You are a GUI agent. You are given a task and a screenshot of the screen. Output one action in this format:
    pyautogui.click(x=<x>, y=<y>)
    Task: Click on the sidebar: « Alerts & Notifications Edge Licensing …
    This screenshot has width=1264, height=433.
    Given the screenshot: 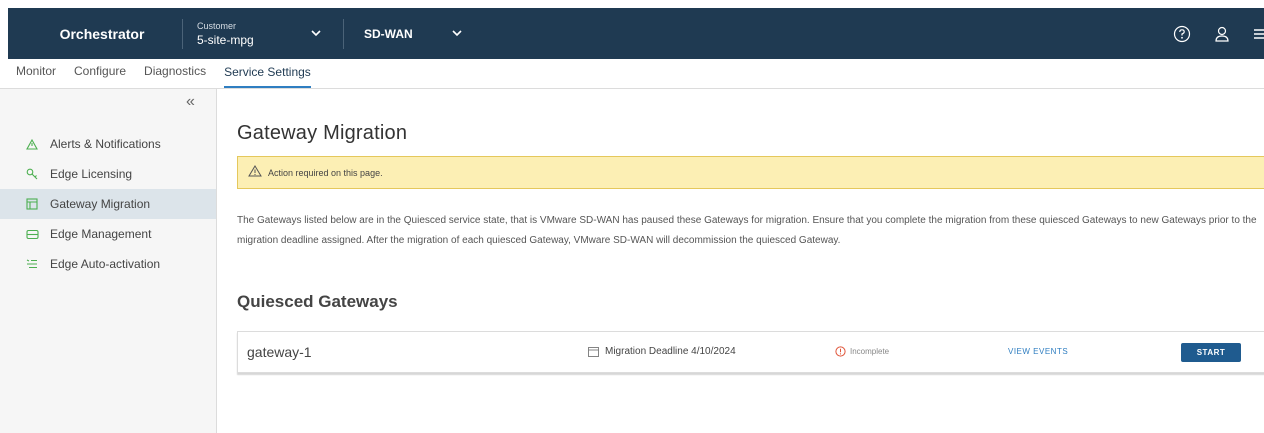 What is the action you would take?
    pyautogui.click(x=108, y=261)
    